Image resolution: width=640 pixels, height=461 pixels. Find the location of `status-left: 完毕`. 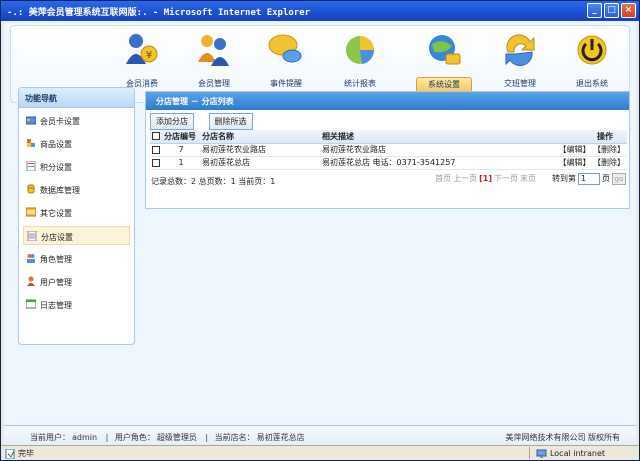

status-left: 完毕 is located at coordinates (19, 453).